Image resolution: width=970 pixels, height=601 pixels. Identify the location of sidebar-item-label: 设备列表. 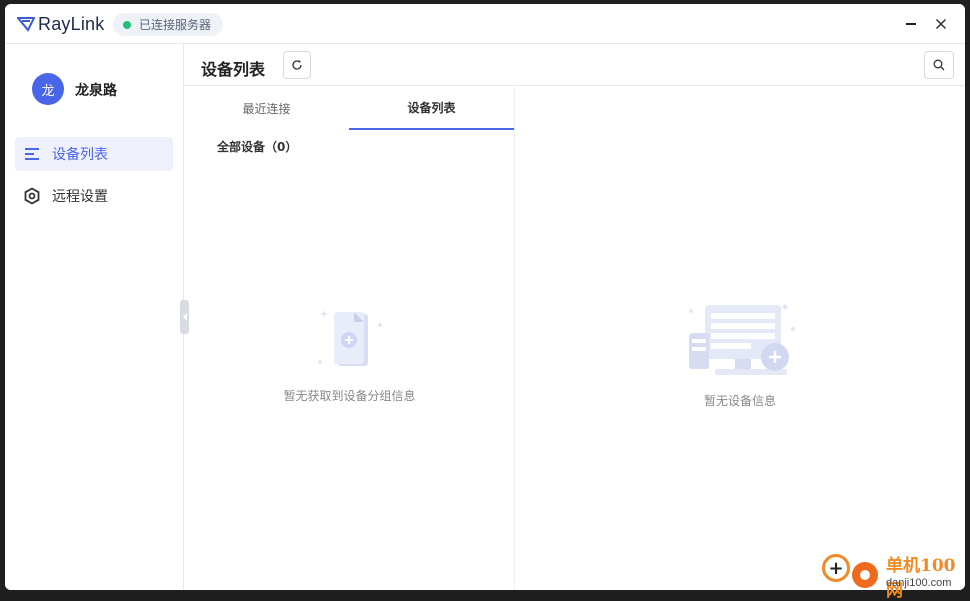
(80, 155).